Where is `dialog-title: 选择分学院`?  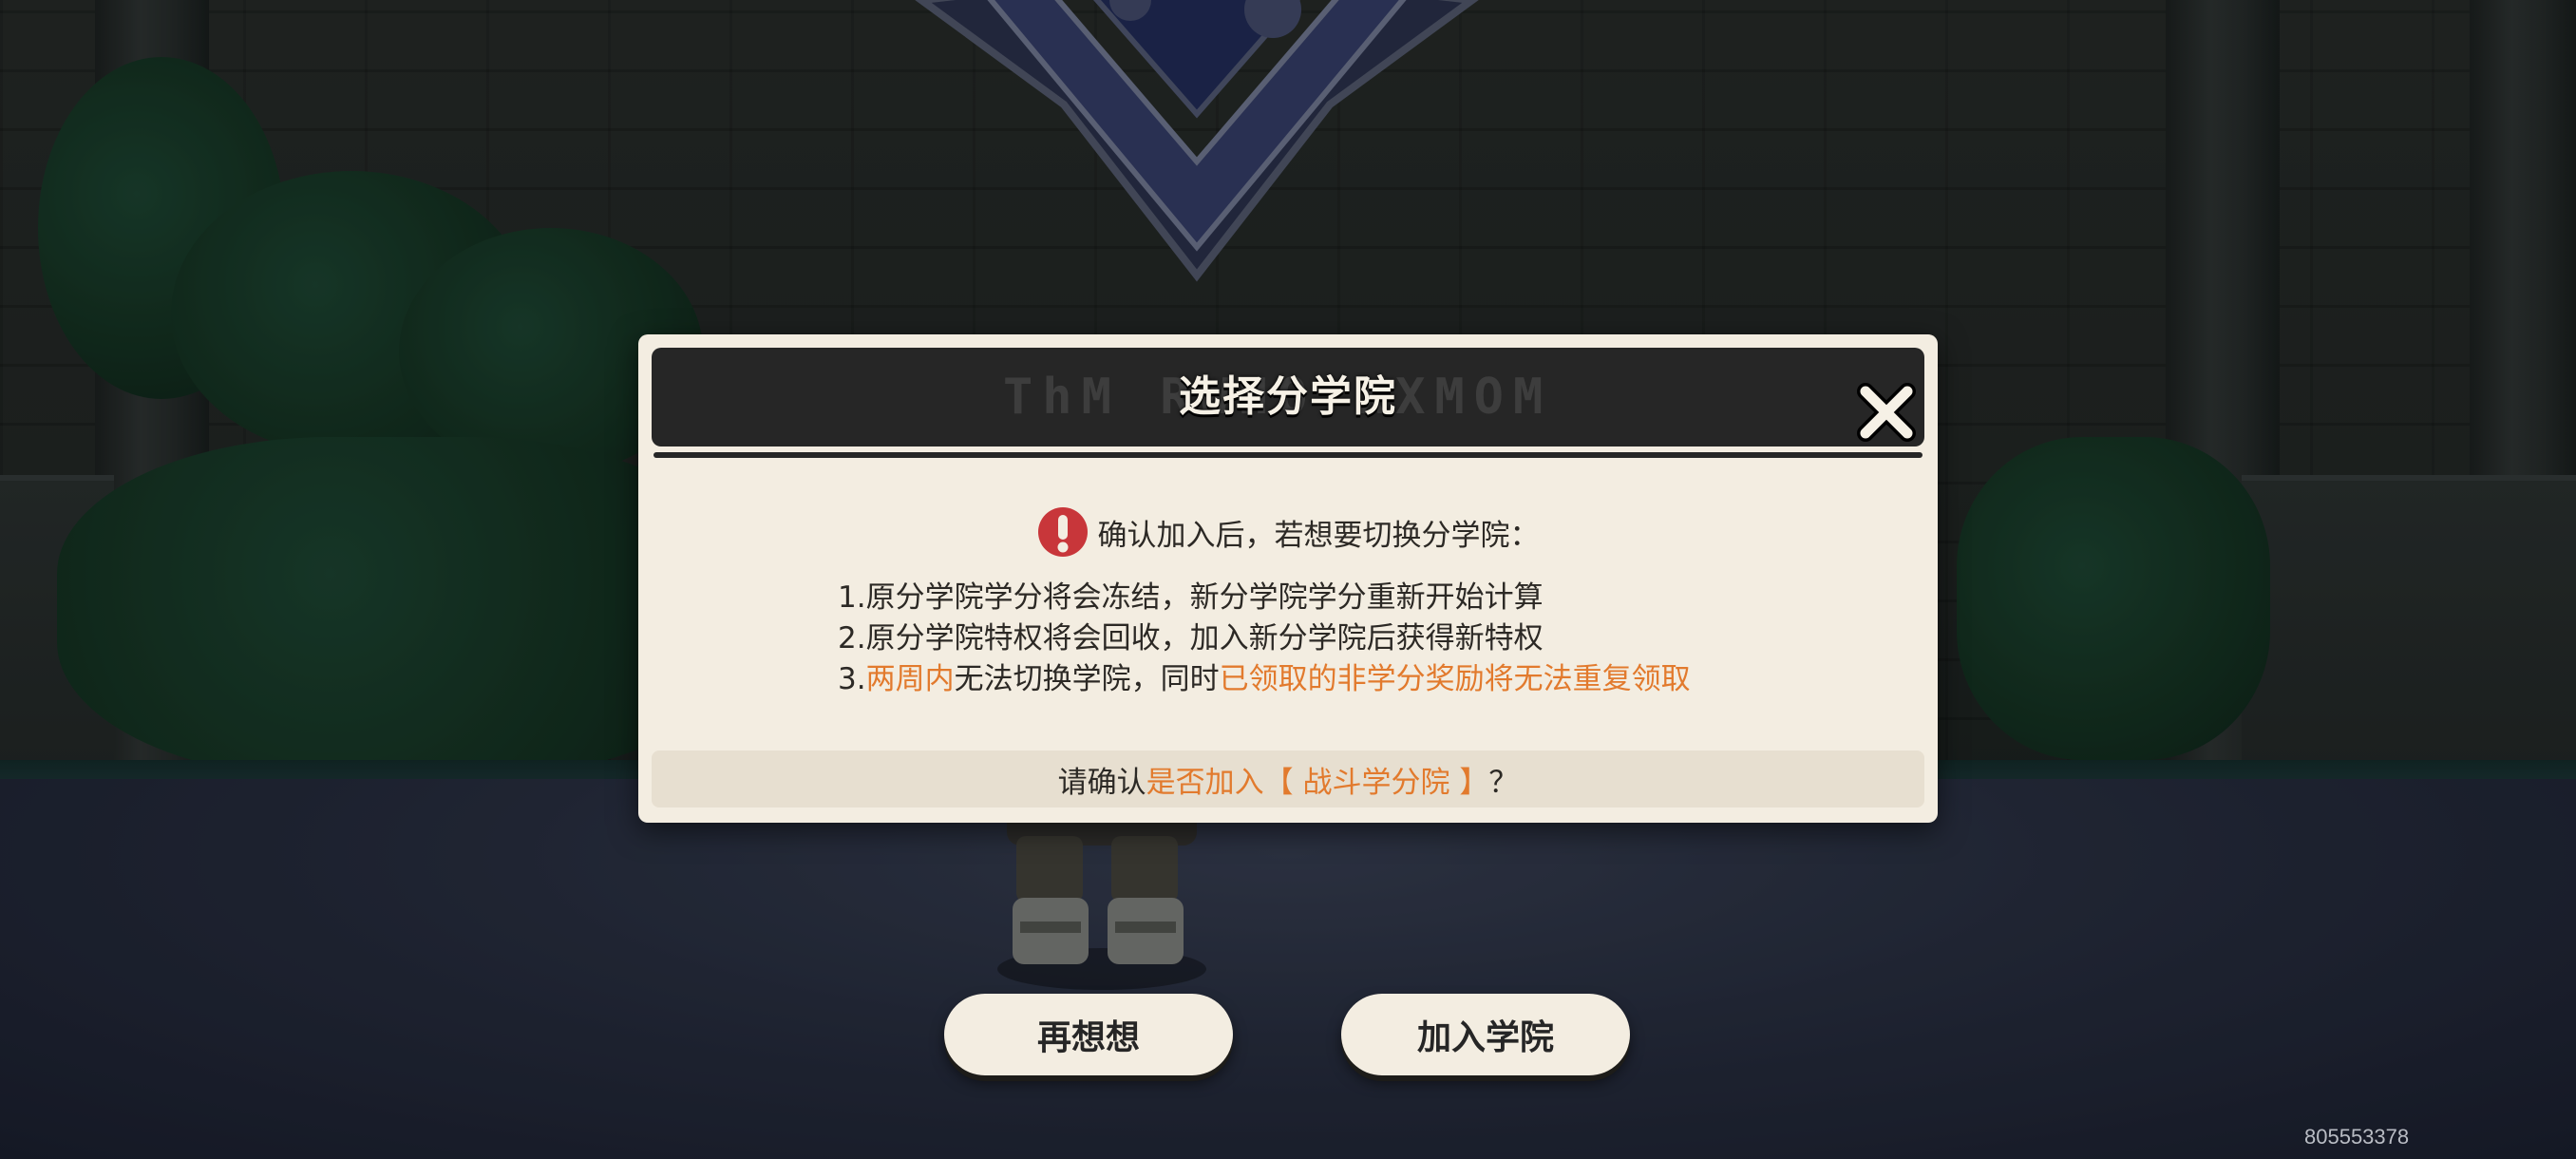 dialog-title: 选择分学院 is located at coordinates (1288, 396).